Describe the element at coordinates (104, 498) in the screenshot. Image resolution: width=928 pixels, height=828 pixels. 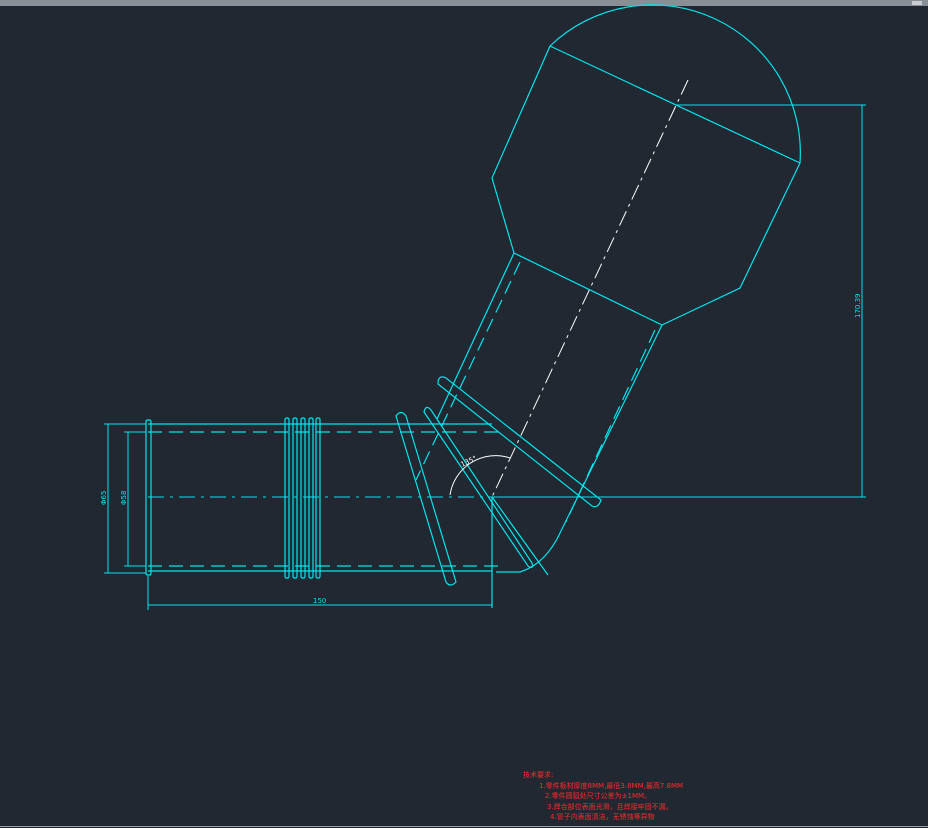
I see `dim-outer-dia-label: Φ65` at that location.